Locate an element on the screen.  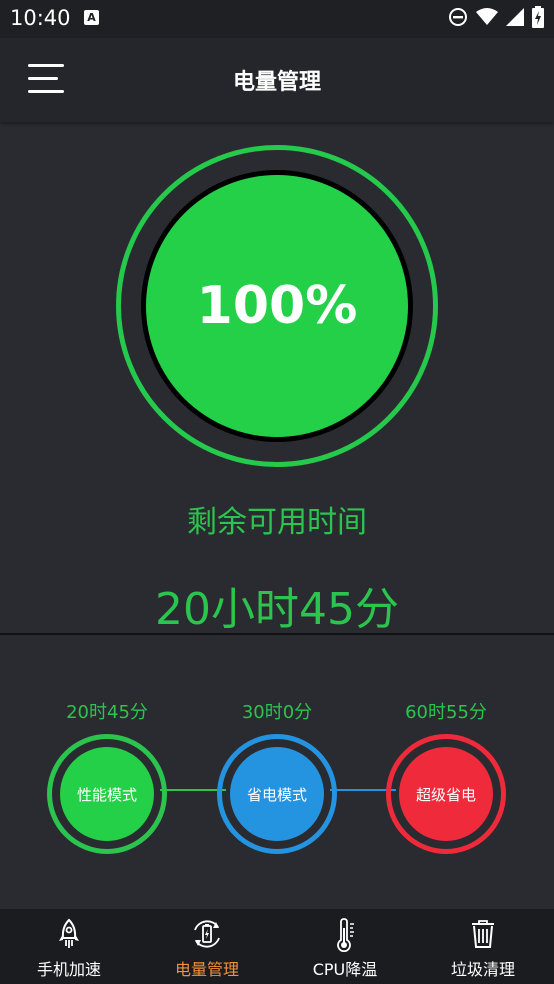
dnd-icon is located at coordinates (458, 17).